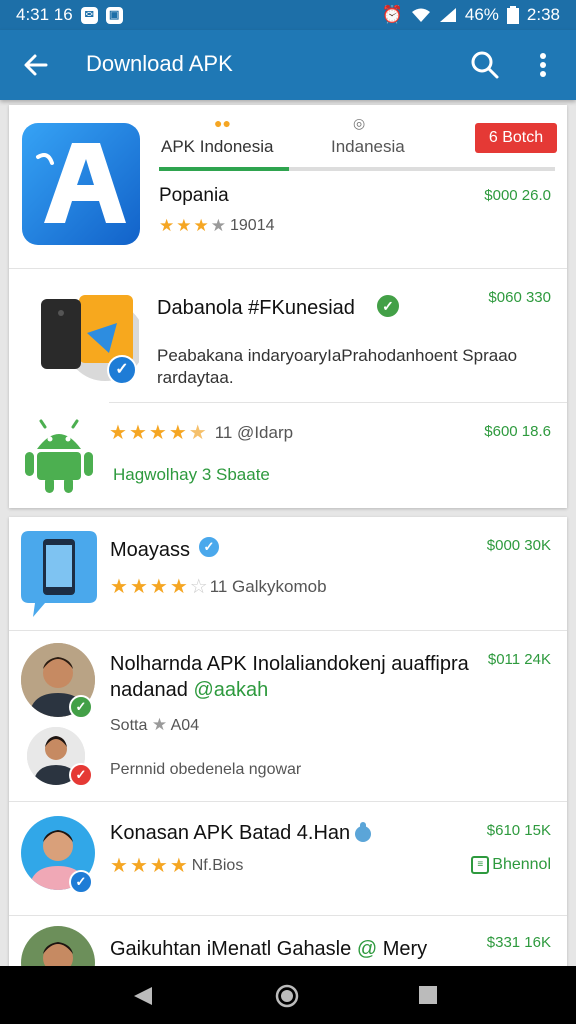 This screenshot has height=1024, width=576. What do you see at coordinates (89, 15) in the screenshot?
I see `notification-icon: ✉` at bounding box center [89, 15].